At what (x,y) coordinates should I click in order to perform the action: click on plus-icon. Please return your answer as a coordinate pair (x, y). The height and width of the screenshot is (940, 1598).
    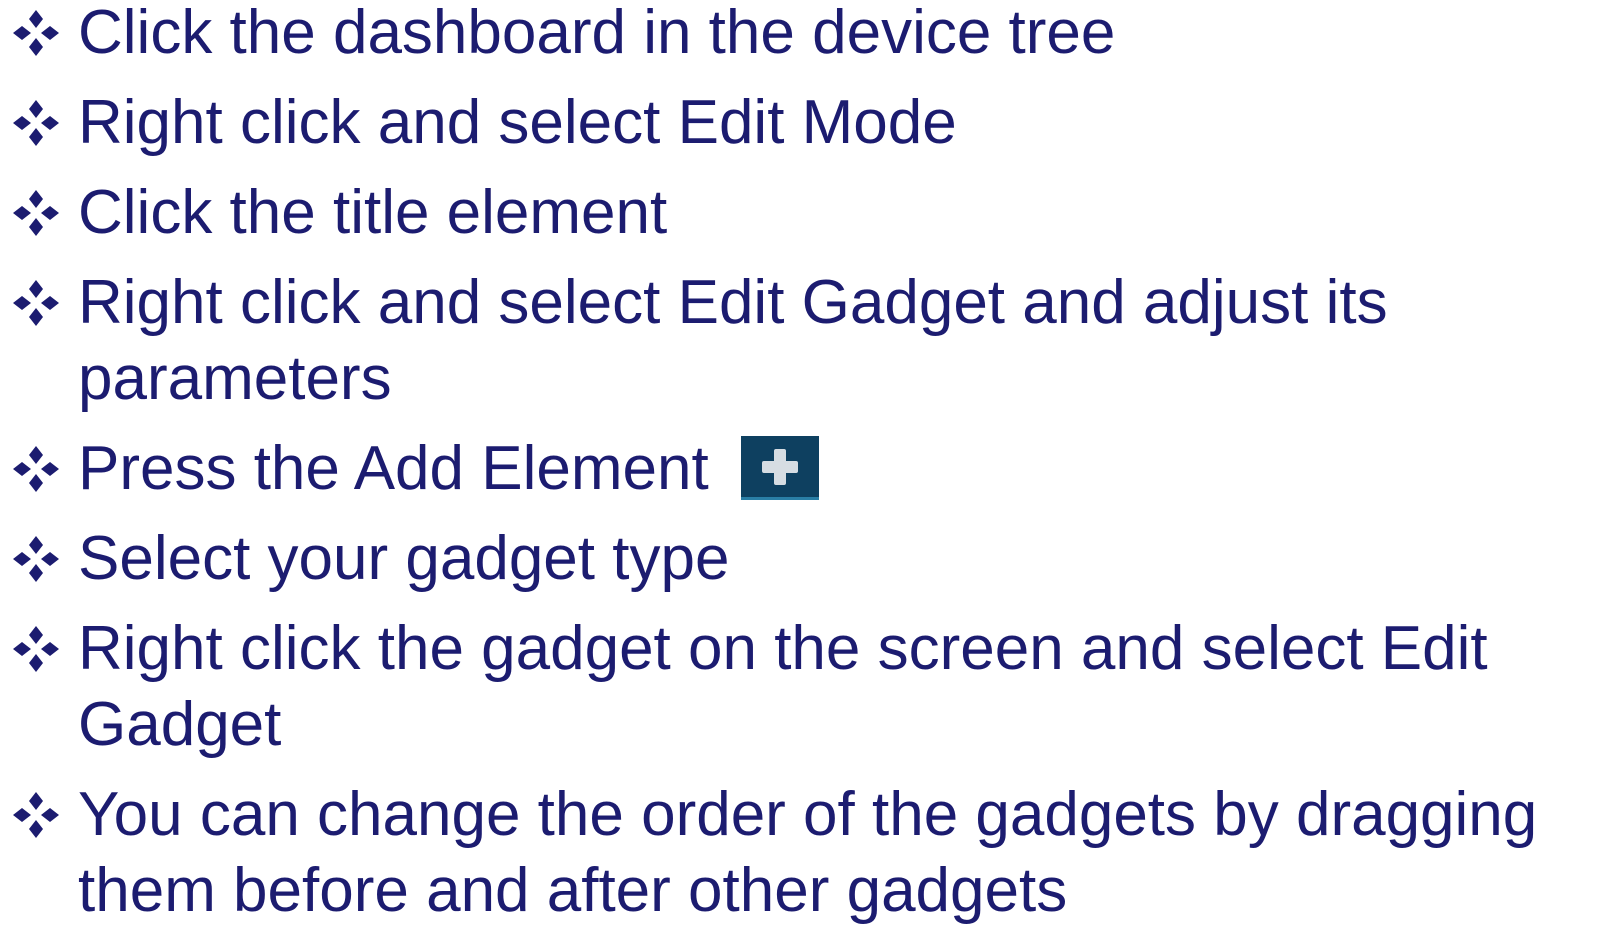
    Looking at the image, I should click on (780, 466).